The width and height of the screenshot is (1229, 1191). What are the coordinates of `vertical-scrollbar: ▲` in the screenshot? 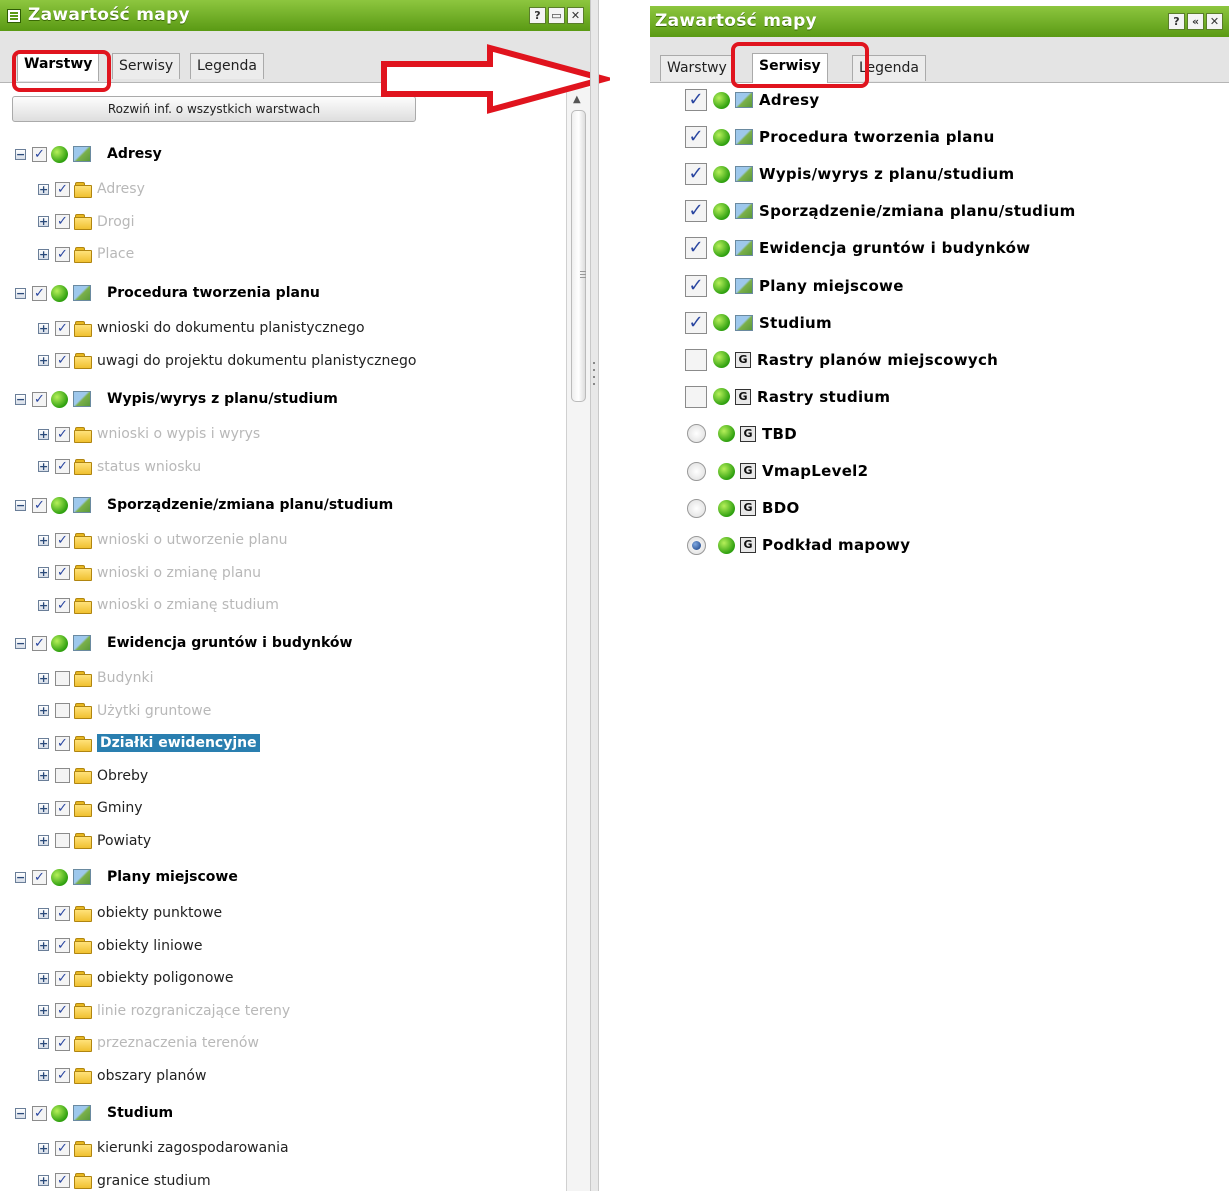 It's located at (578, 639).